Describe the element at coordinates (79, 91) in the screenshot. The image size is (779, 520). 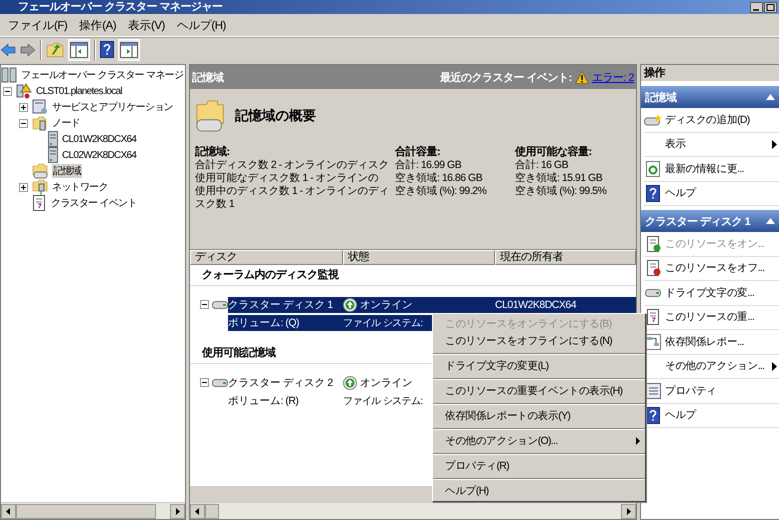
I see `tree-item: CLST01.planetes.local` at that location.